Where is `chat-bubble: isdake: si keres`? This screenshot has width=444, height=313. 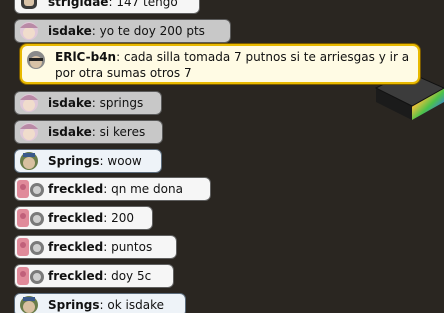 chat-bubble: isdake: si keres is located at coordinates (88, 132).